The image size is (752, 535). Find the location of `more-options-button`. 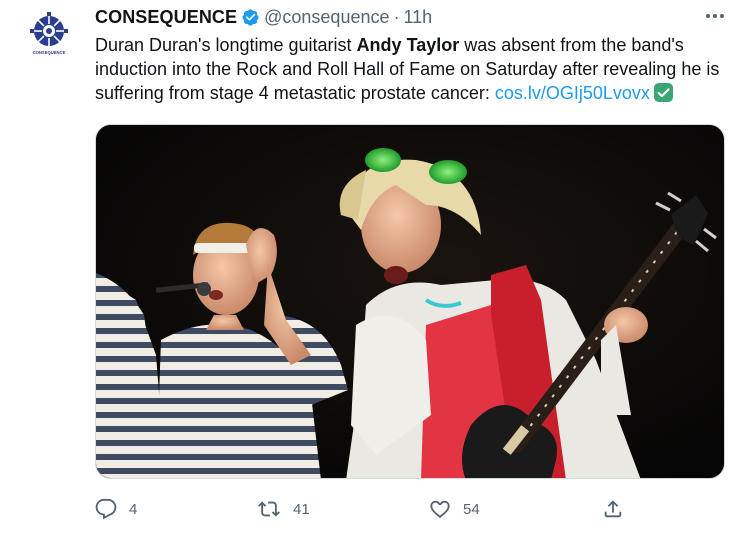

more-options-button is located at coordinates (715, 16).